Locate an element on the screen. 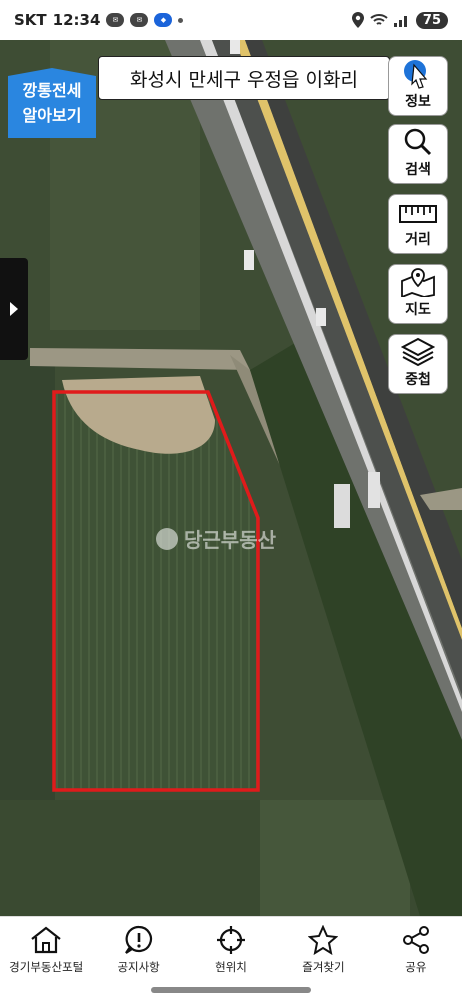  jeonse-check-badge: 깡통전세 알아보기 is located at coordinates (52, 103).